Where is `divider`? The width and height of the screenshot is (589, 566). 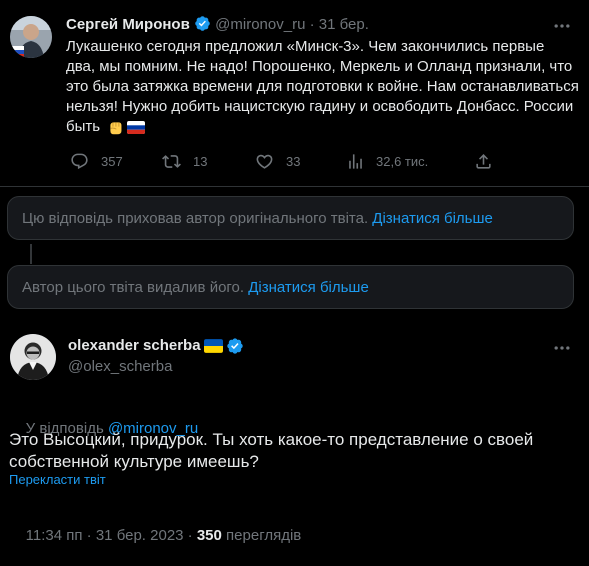 divider is located at coordinates (294, 186).